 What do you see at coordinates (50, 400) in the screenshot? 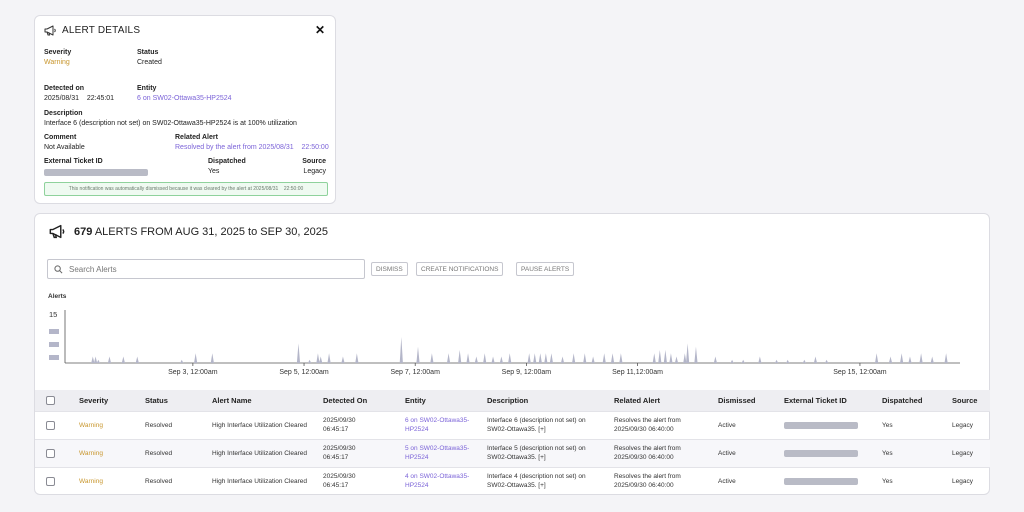
I see `select-all-checkbox` at bounding box center [50, 400].